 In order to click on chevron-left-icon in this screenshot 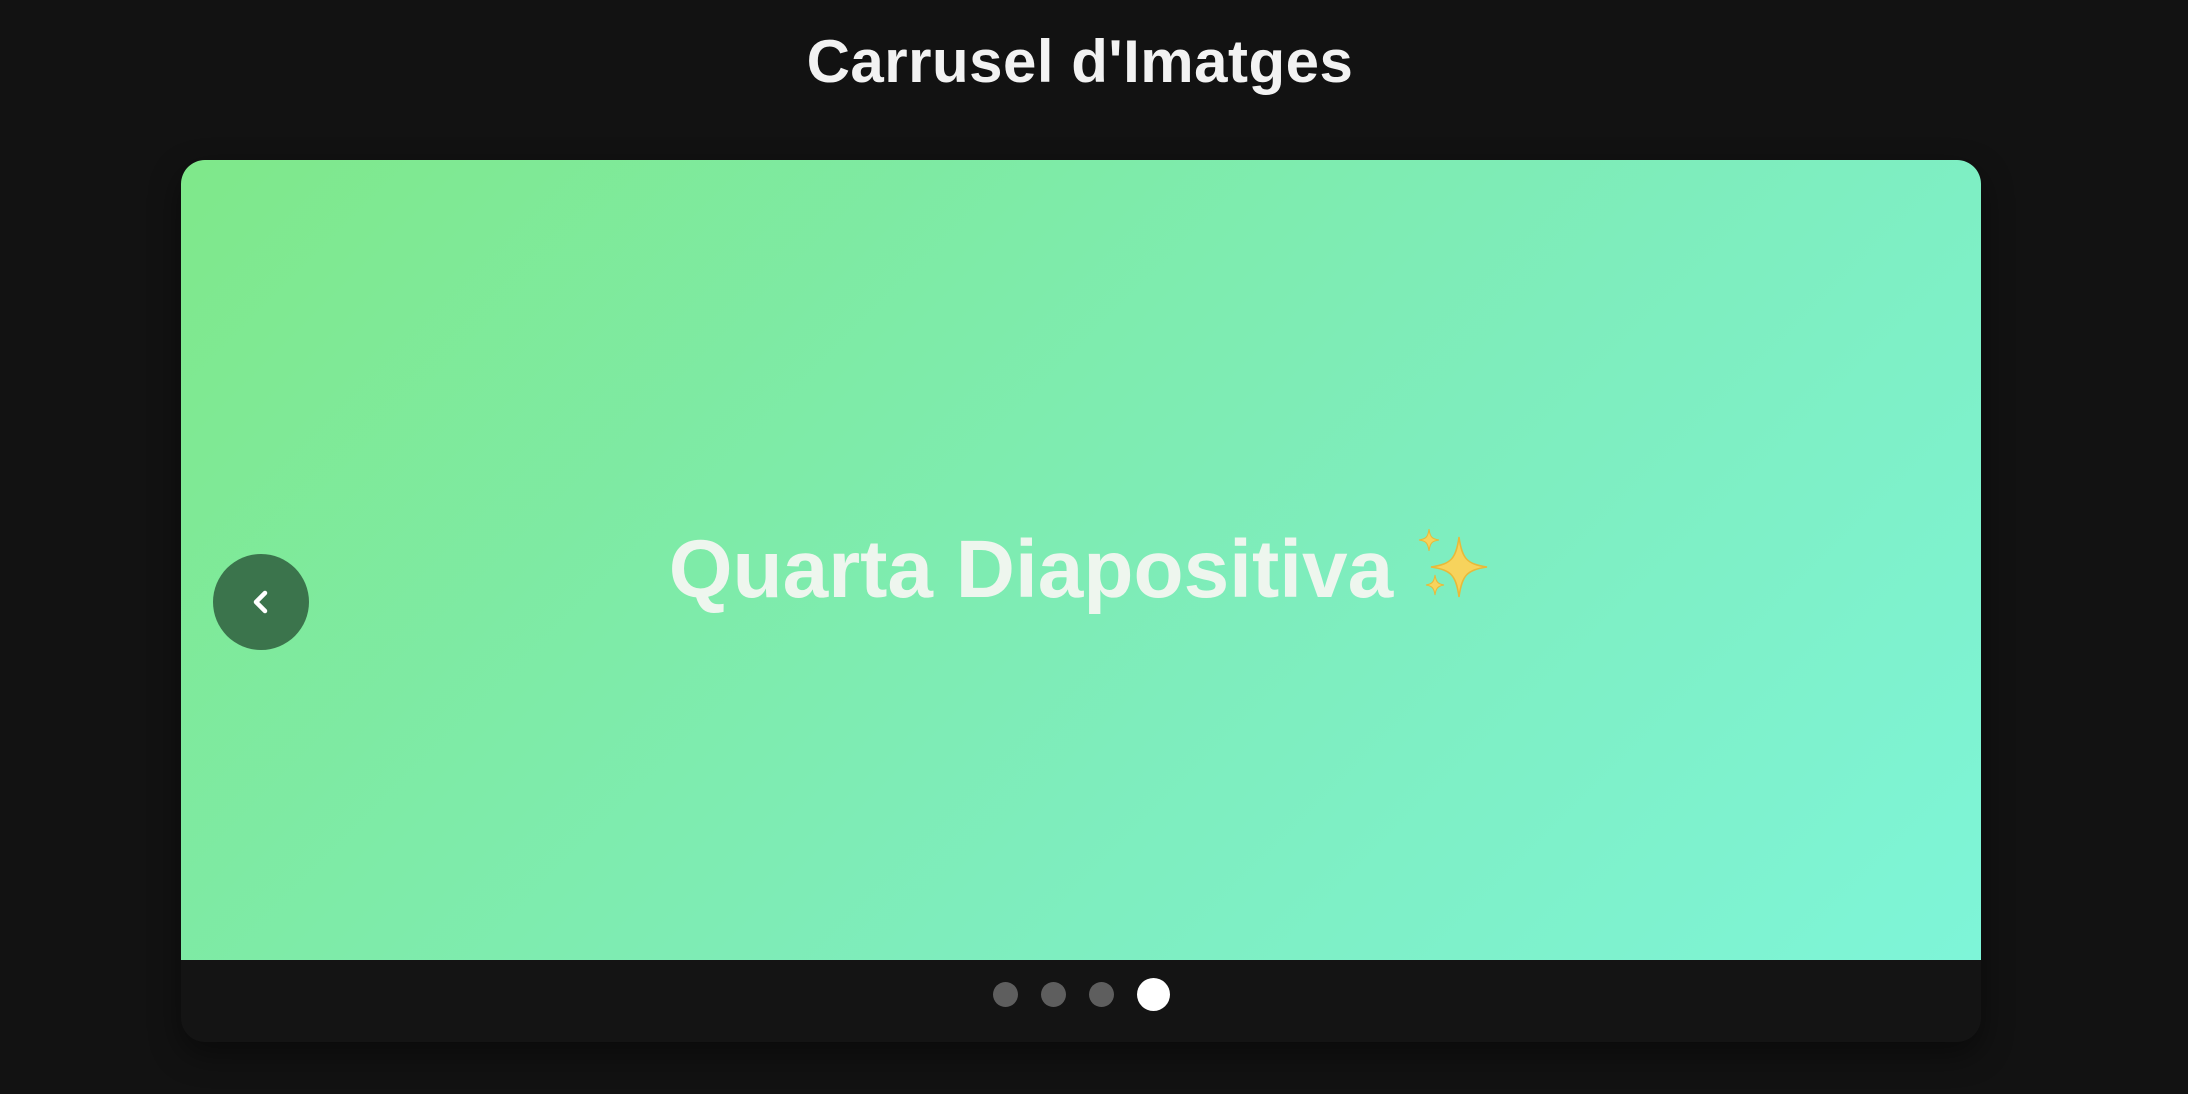, I will do `click(260, 602)`.